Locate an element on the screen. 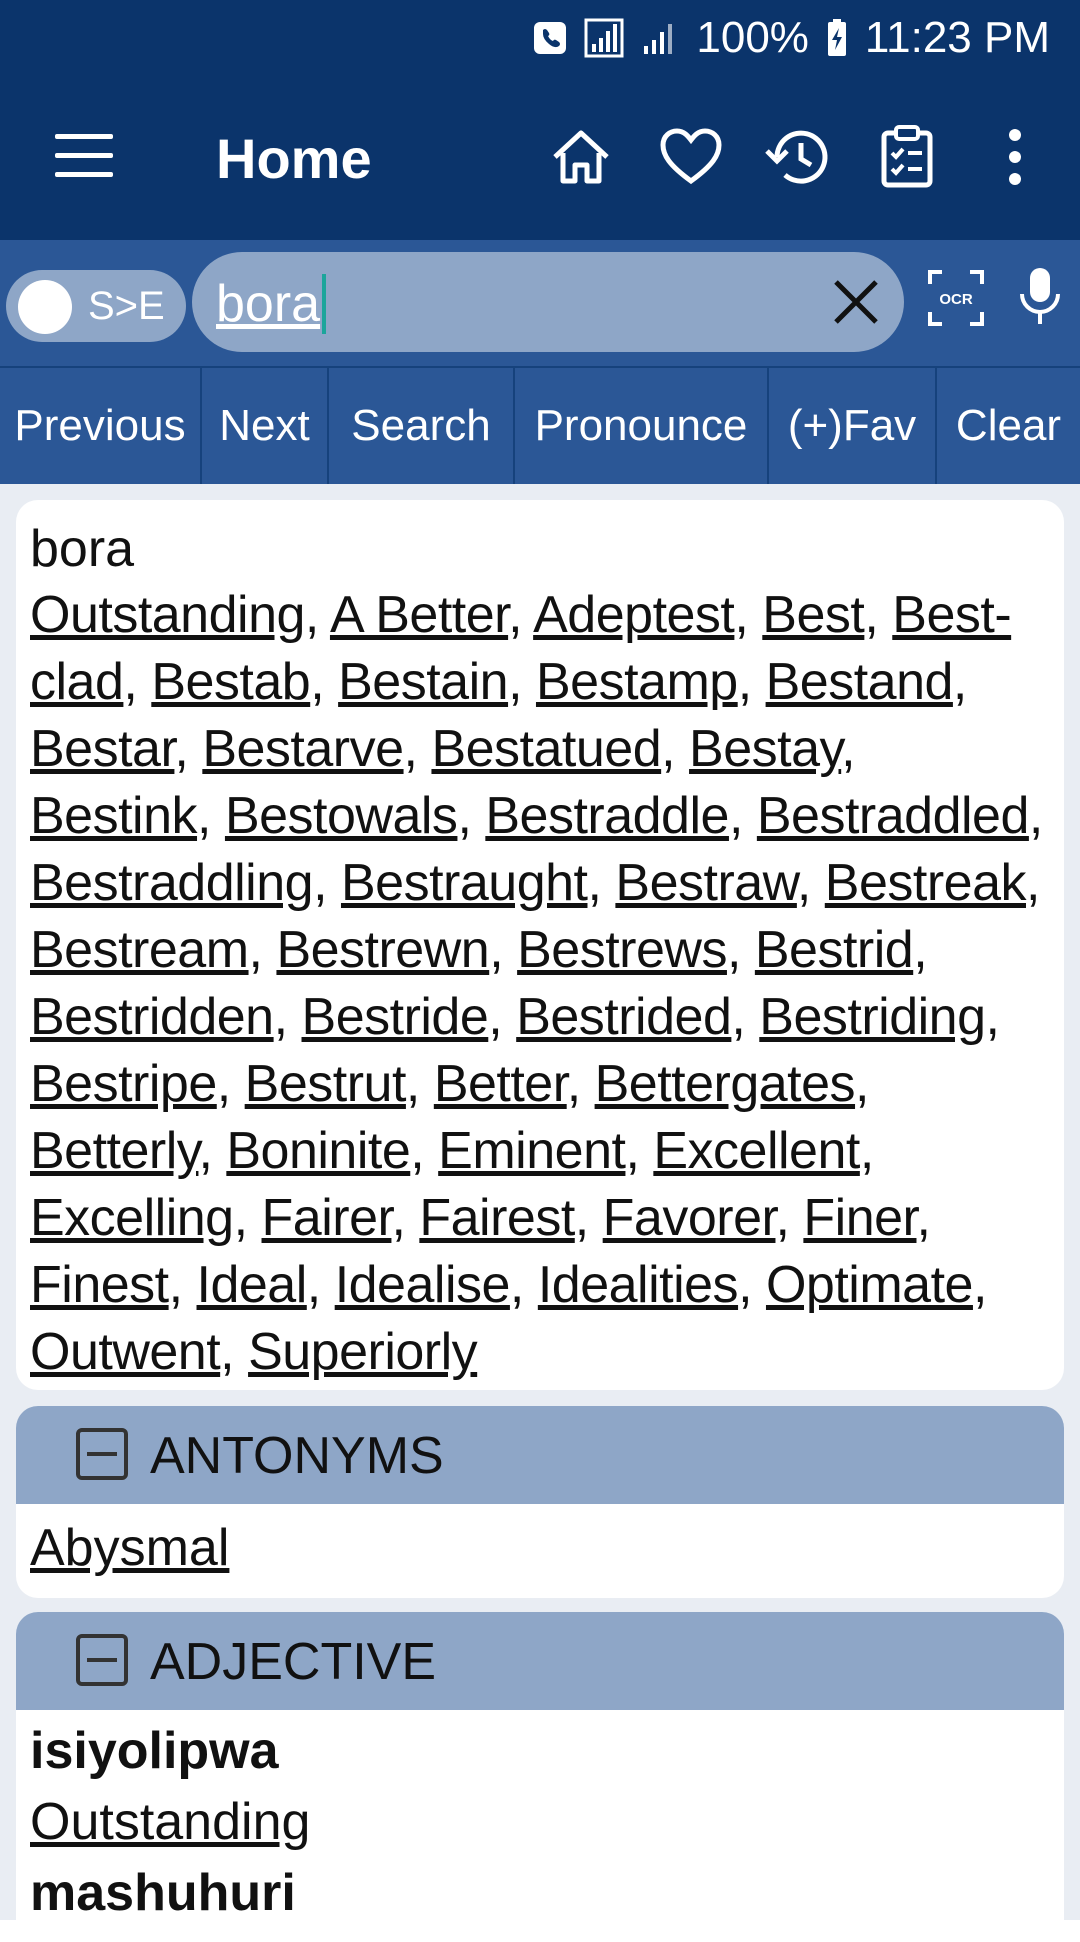 This screenshot has height=1942, width=1080. battery-percent: 100% is located at coordinates (752, 37).